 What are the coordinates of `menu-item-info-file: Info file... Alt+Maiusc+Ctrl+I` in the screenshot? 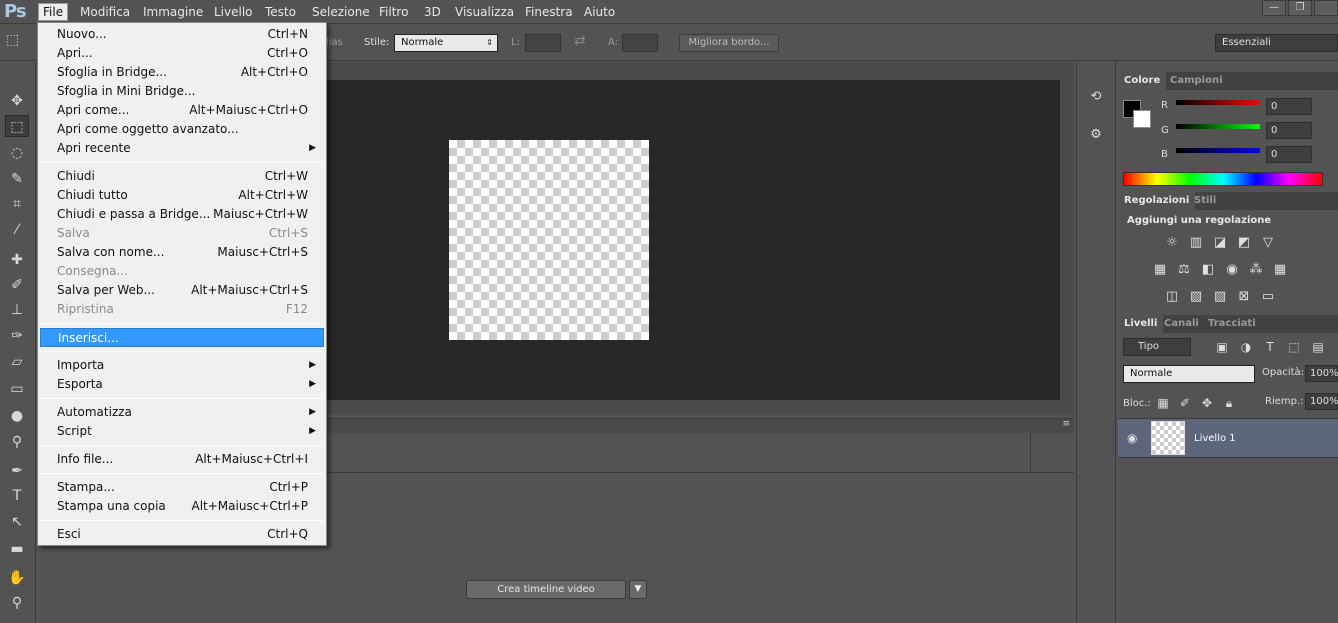 It's located at (182, 459).